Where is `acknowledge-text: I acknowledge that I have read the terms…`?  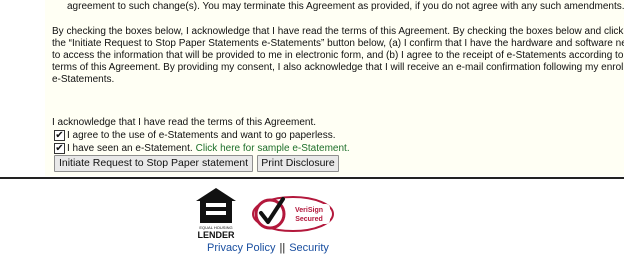
acknowledge-text: I acknowledge that I have read the terms… is located at coordinates (184, 122).